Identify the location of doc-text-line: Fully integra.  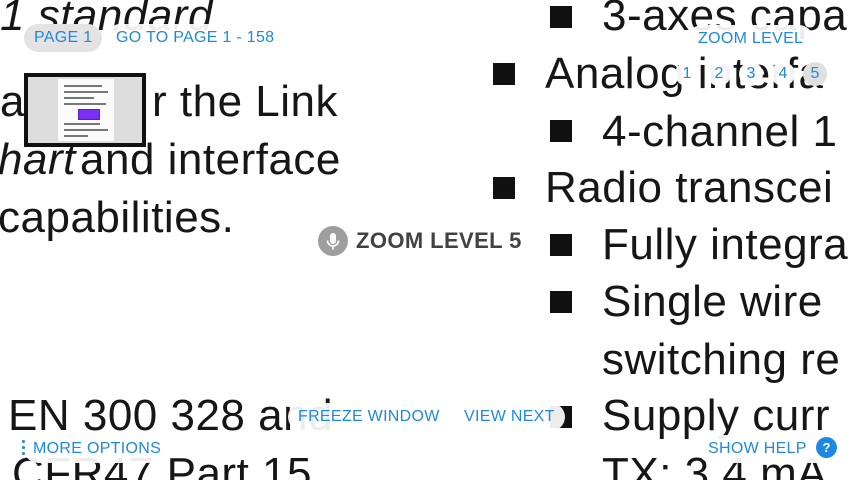
(725, 244).